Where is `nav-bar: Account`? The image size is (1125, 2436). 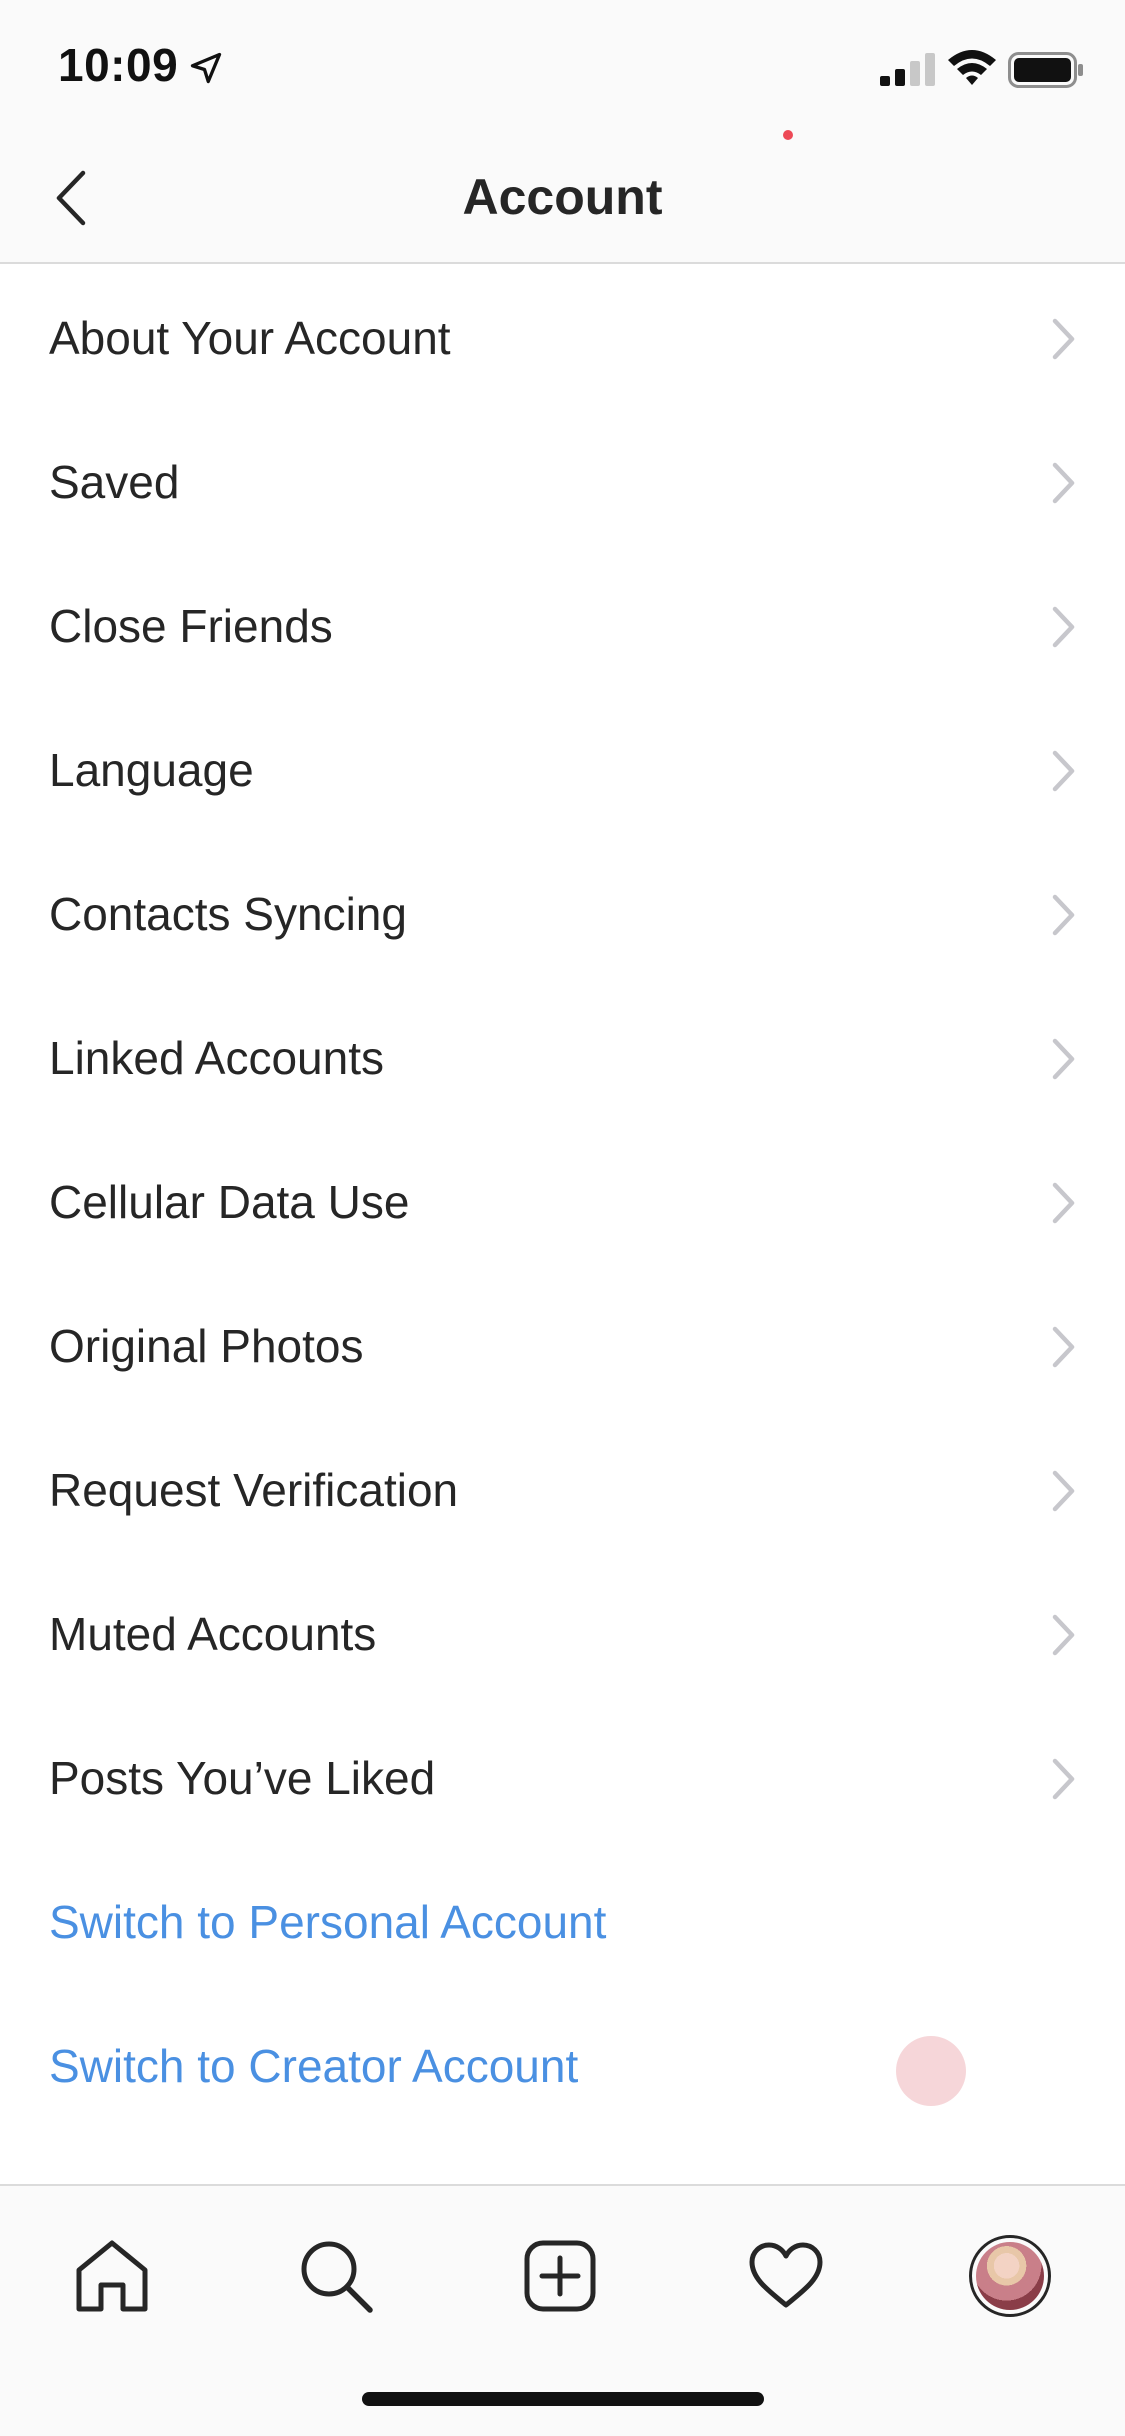 nav-bar: Account is located at coordinates (562, 198).